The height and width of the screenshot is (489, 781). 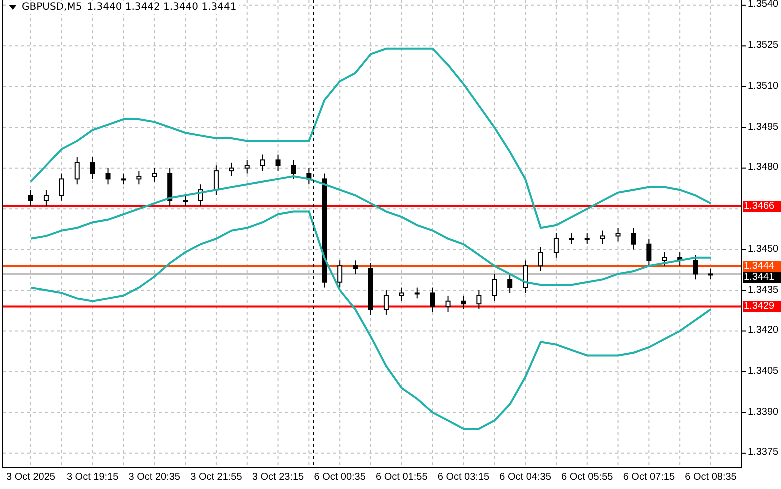 I want to click on axis-label: 6 Oct 03:15, so click(x=464, y=478).